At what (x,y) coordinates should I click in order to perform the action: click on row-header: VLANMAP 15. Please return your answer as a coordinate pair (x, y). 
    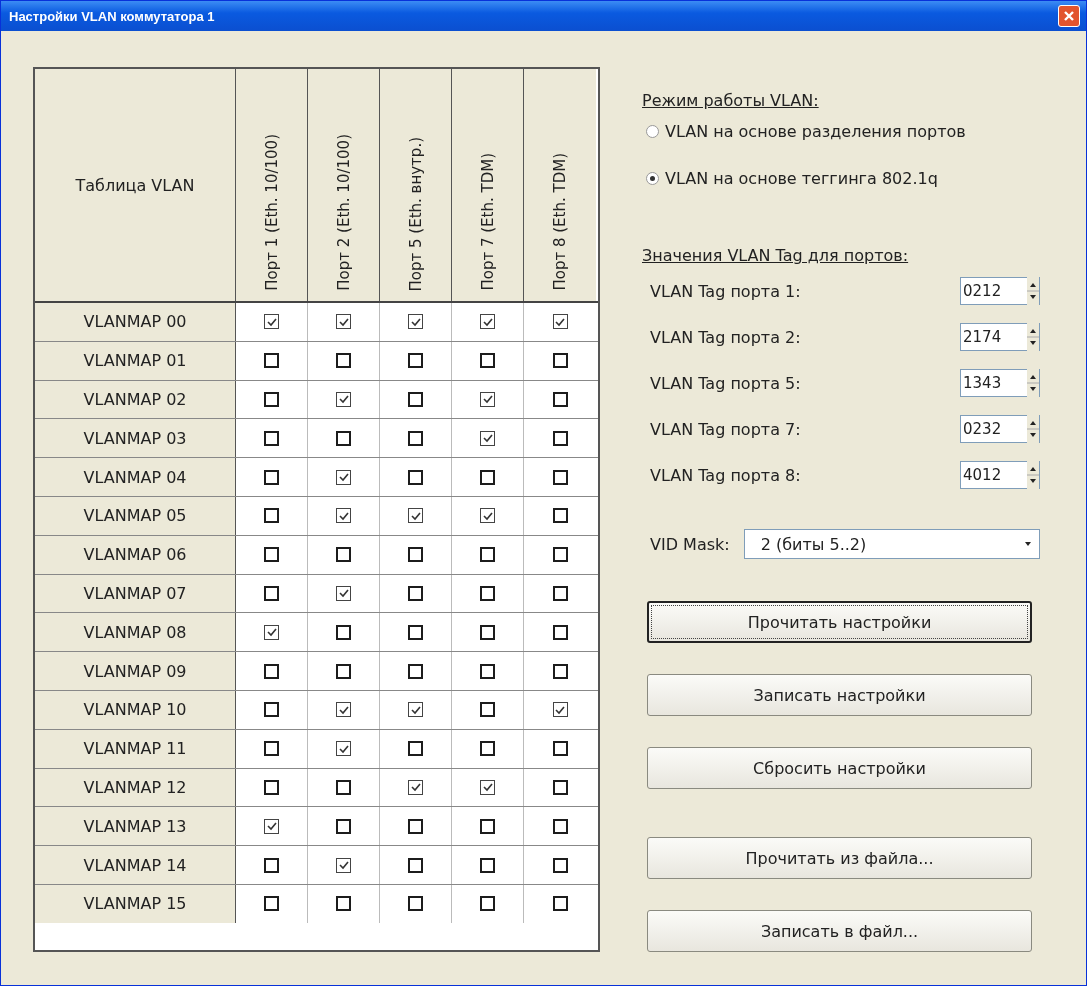
    Looking at the image, I should click on (135, 903).